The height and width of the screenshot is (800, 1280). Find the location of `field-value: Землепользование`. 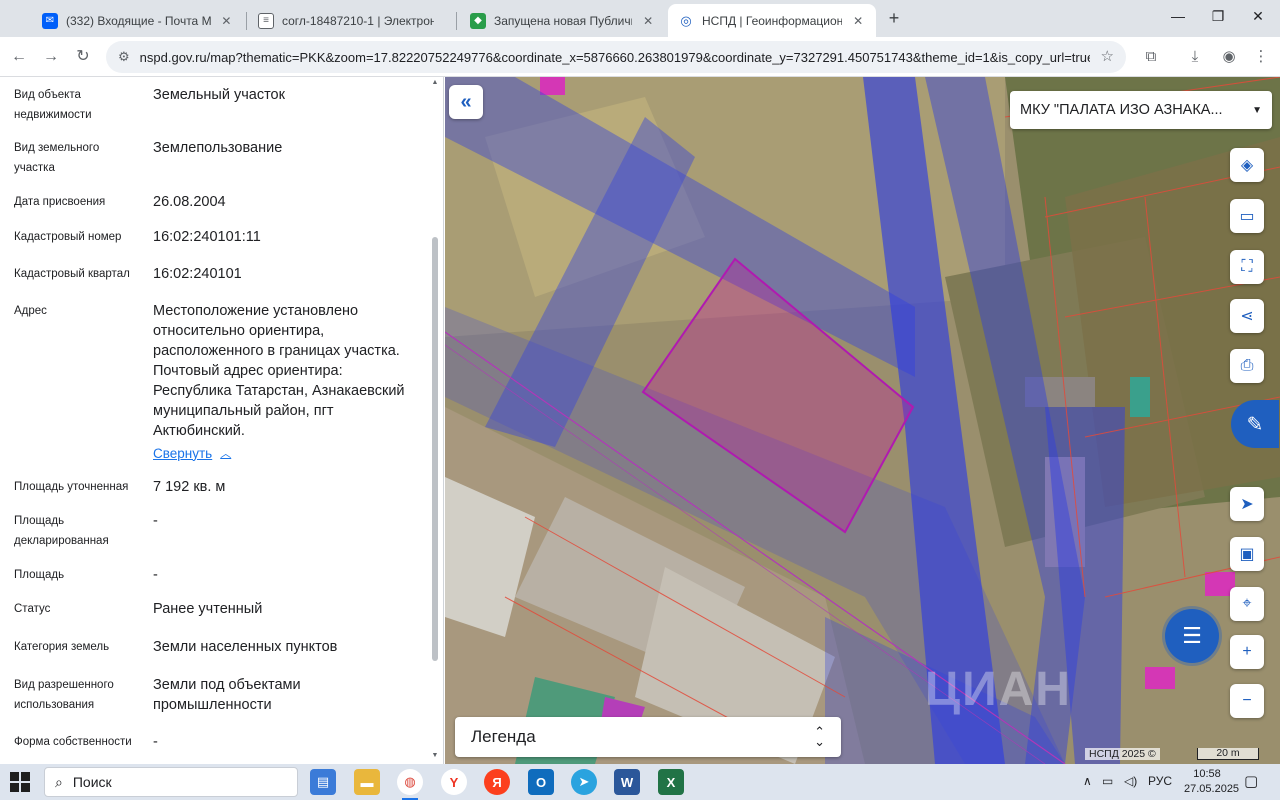

field-value: Землепользование is located at coordinates (218, 148).